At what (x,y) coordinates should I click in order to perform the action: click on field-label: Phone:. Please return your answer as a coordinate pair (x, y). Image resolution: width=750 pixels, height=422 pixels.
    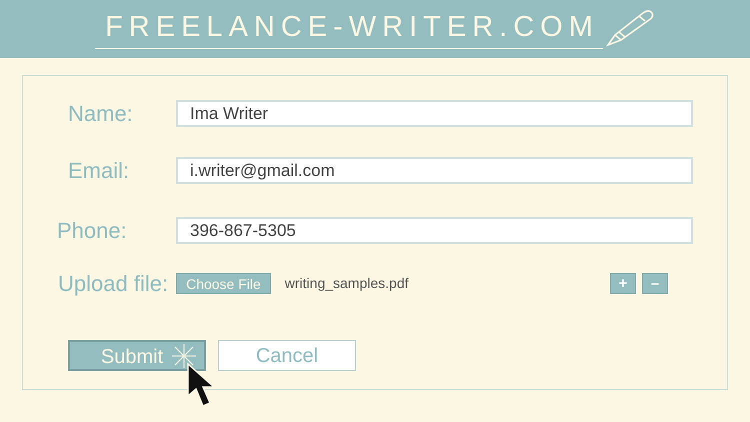
    Looking at the image, I should click on (92, 231).